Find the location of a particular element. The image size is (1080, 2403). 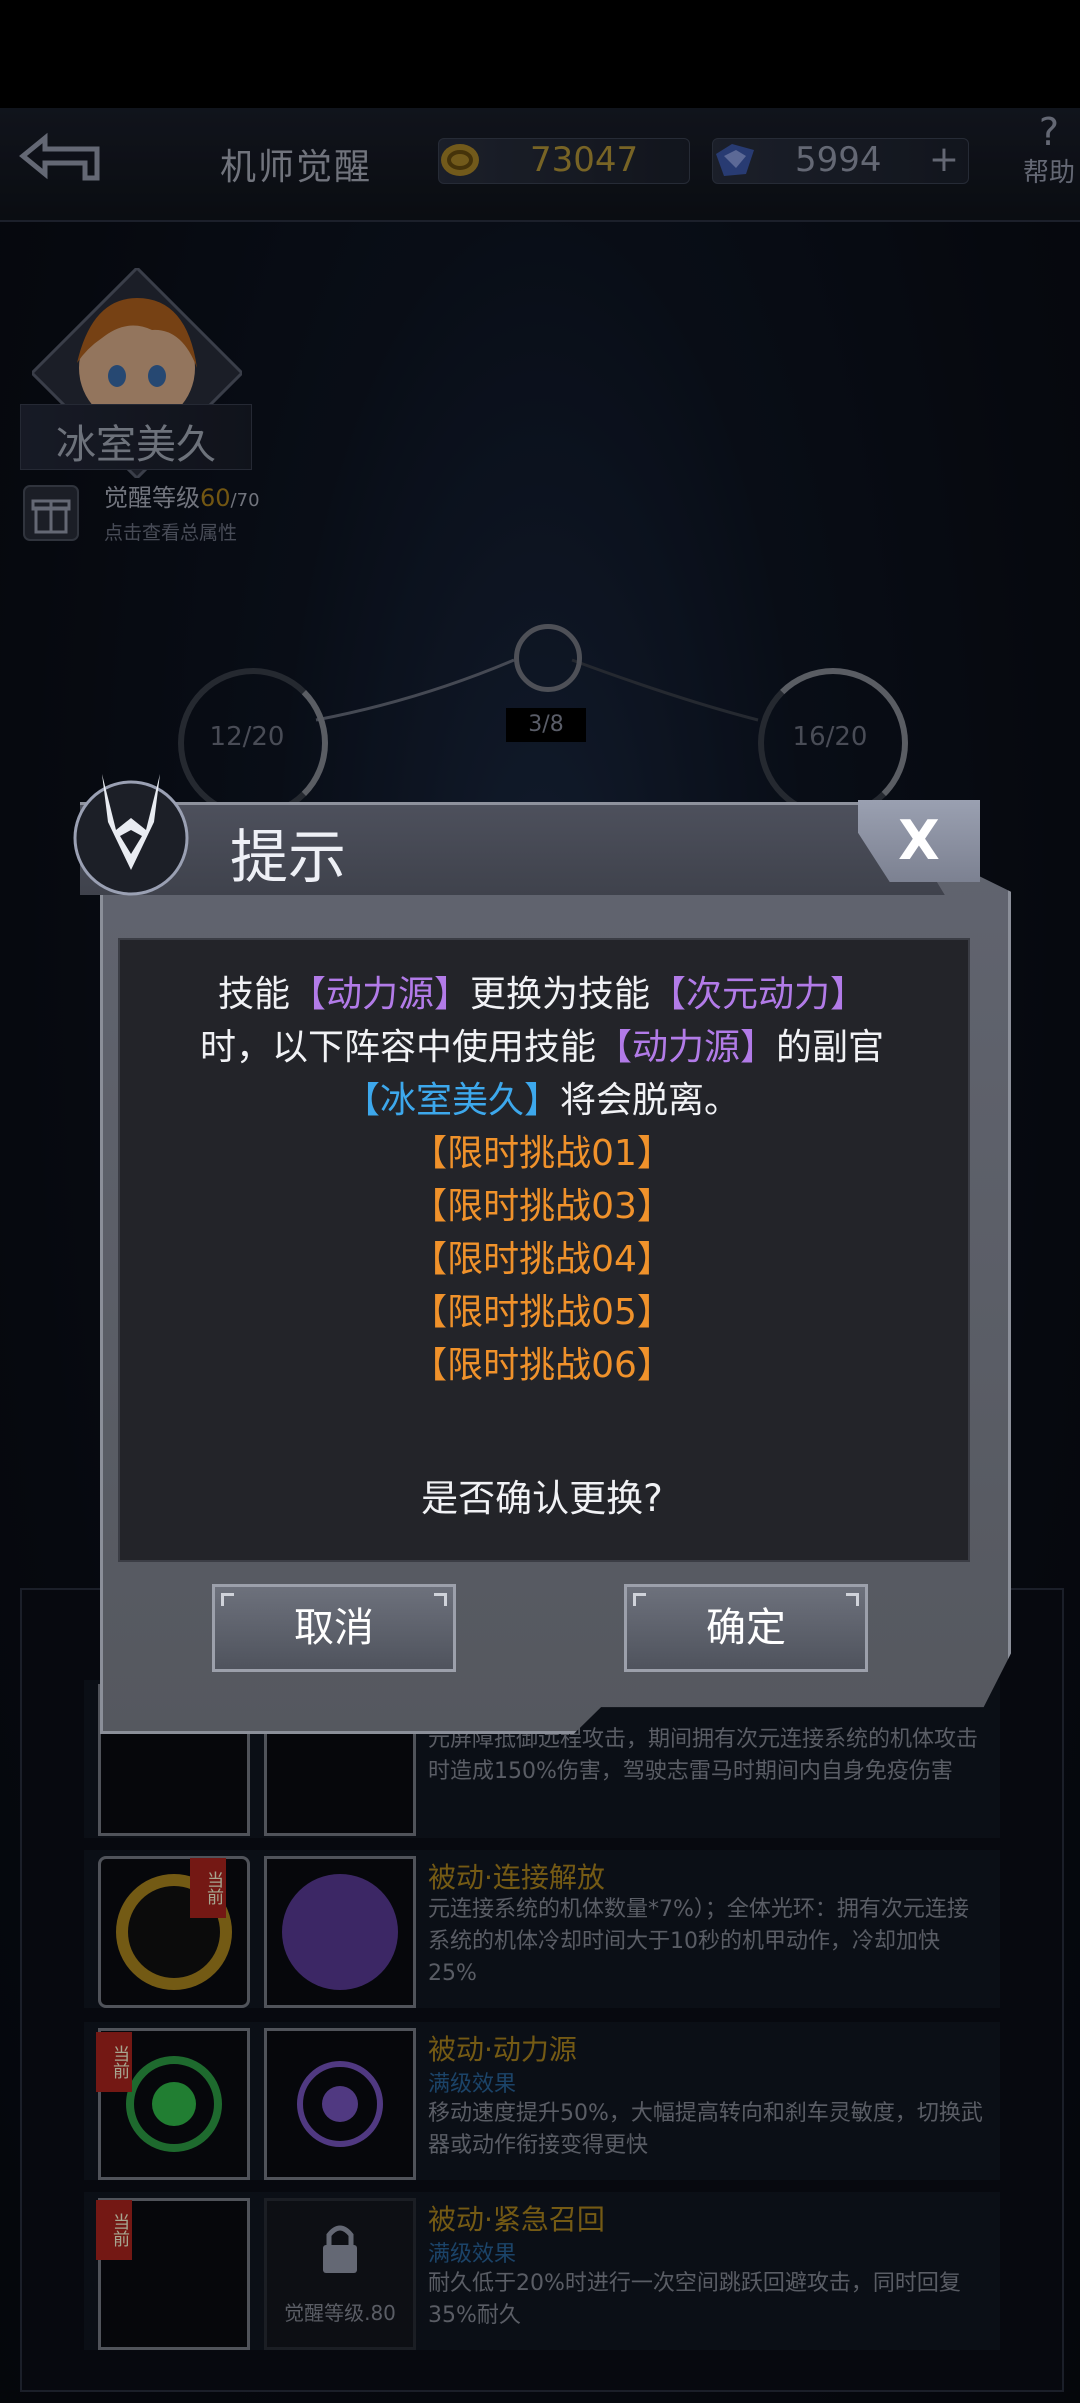

team-item: 【限时挑战06】 is located at coordinates (542, 1365).